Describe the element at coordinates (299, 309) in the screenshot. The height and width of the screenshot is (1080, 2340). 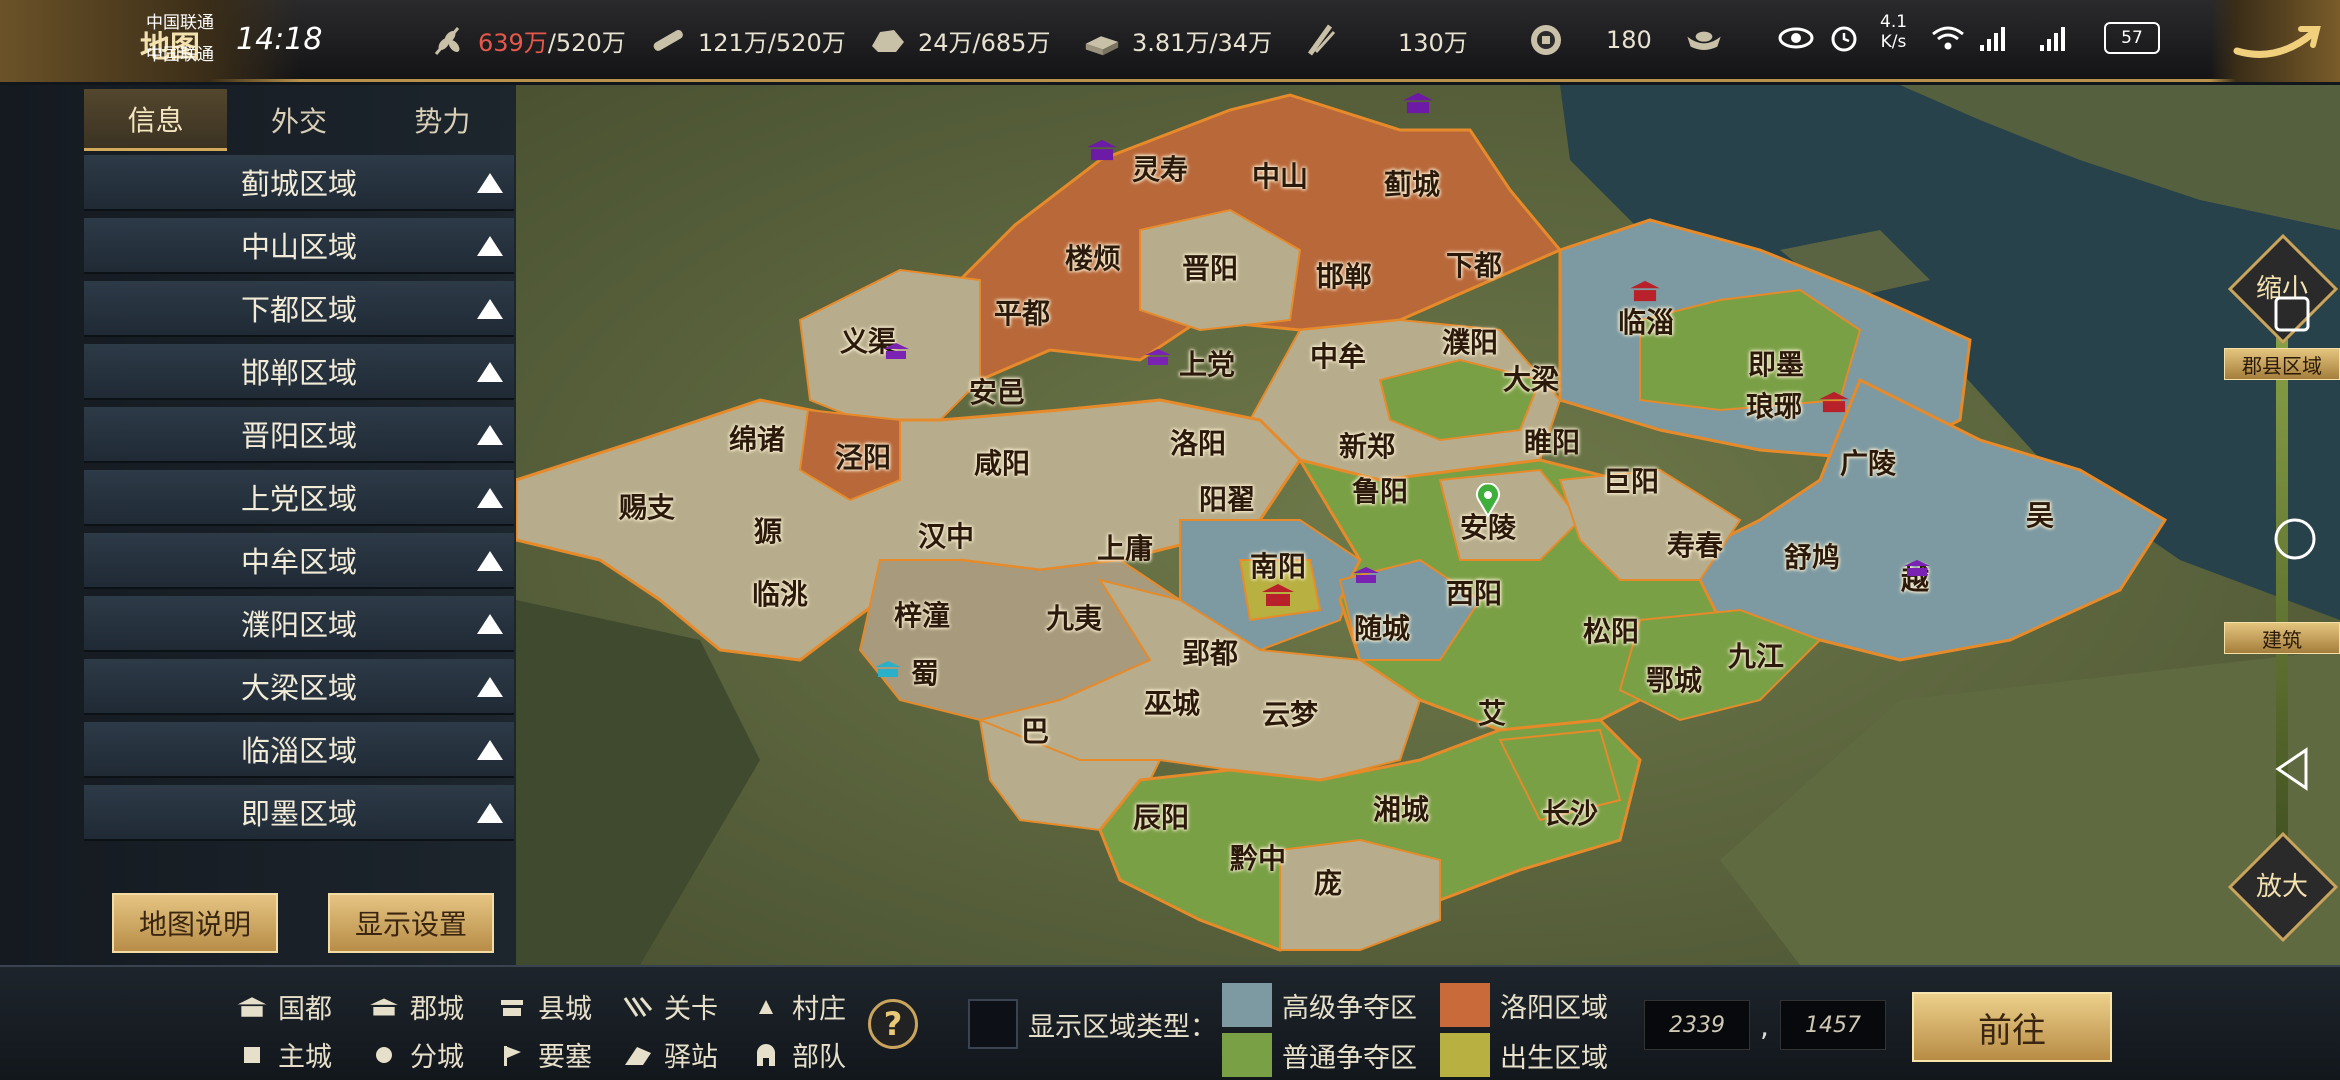
I see `region-item: 下都区域` at that location.